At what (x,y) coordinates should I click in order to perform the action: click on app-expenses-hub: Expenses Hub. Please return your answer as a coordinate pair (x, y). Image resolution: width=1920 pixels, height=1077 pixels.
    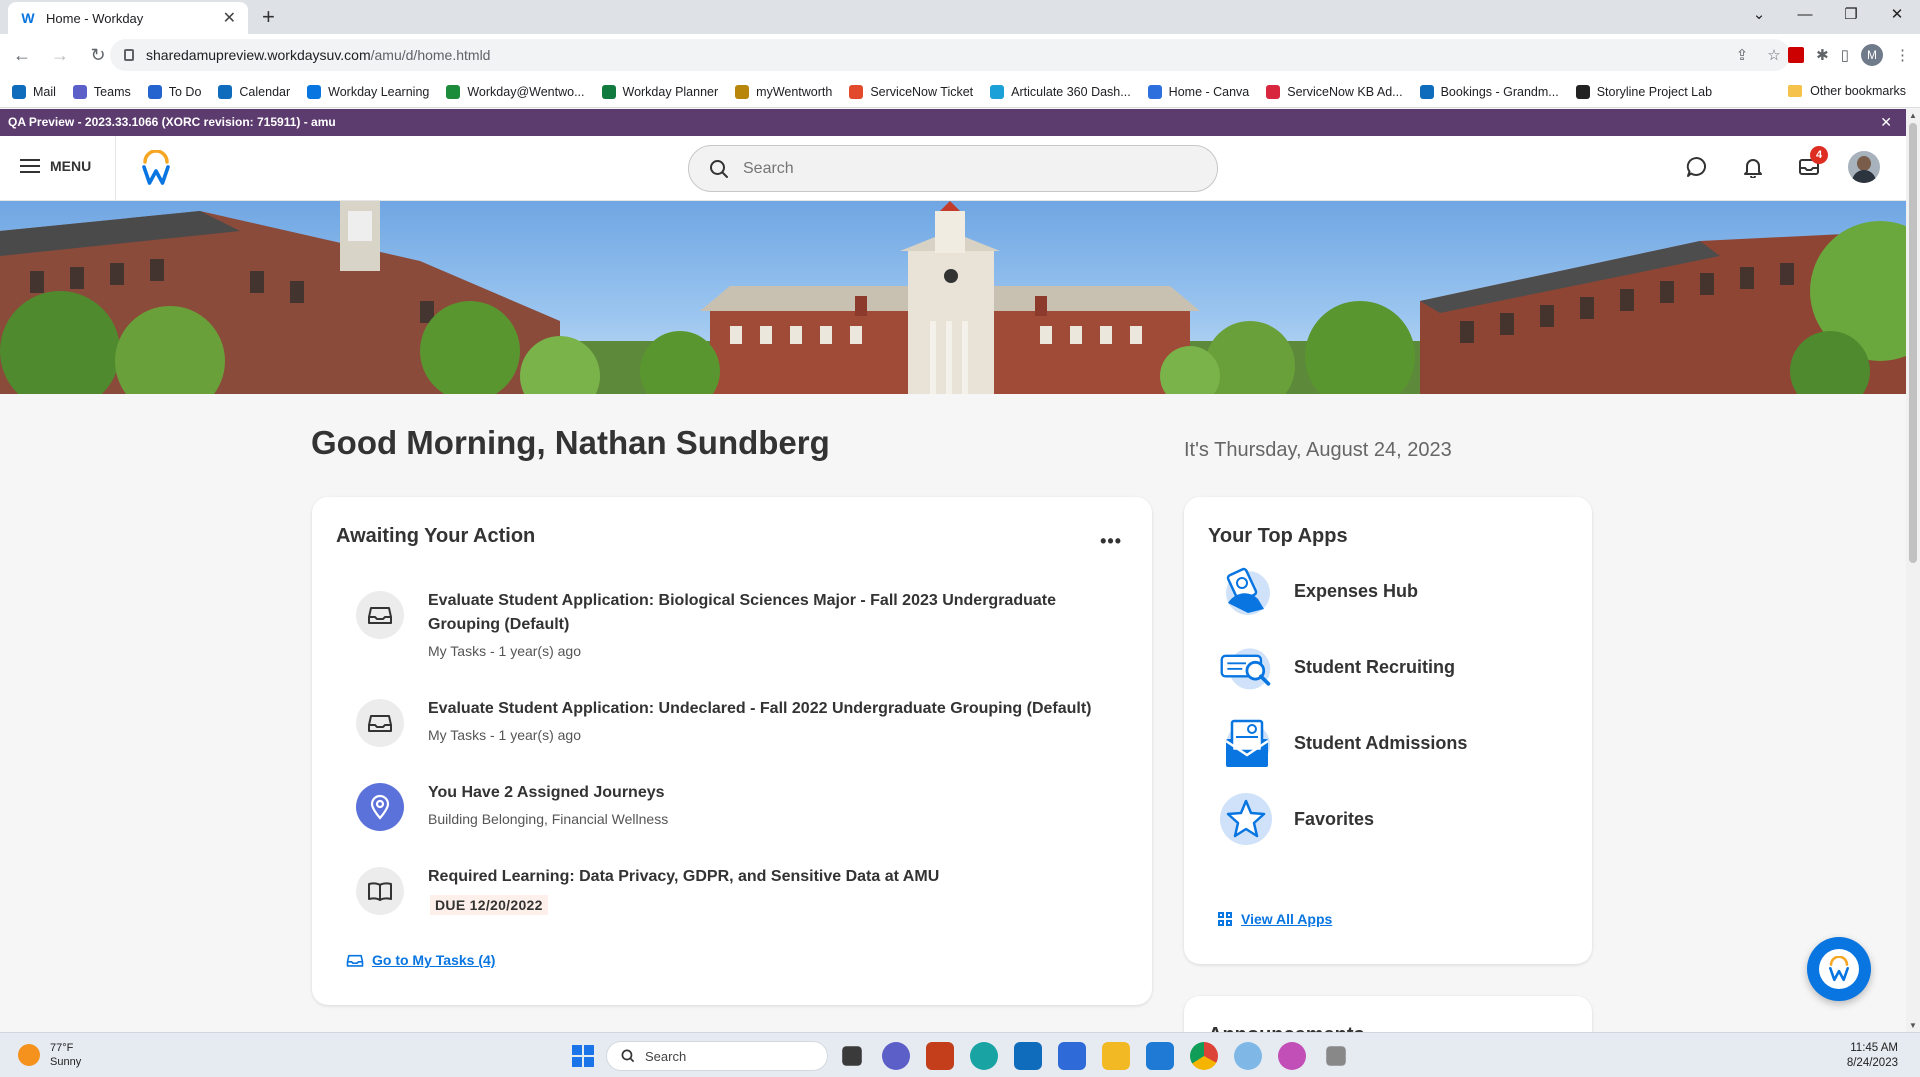
    Looking at the image, I should click on (1318, 591).